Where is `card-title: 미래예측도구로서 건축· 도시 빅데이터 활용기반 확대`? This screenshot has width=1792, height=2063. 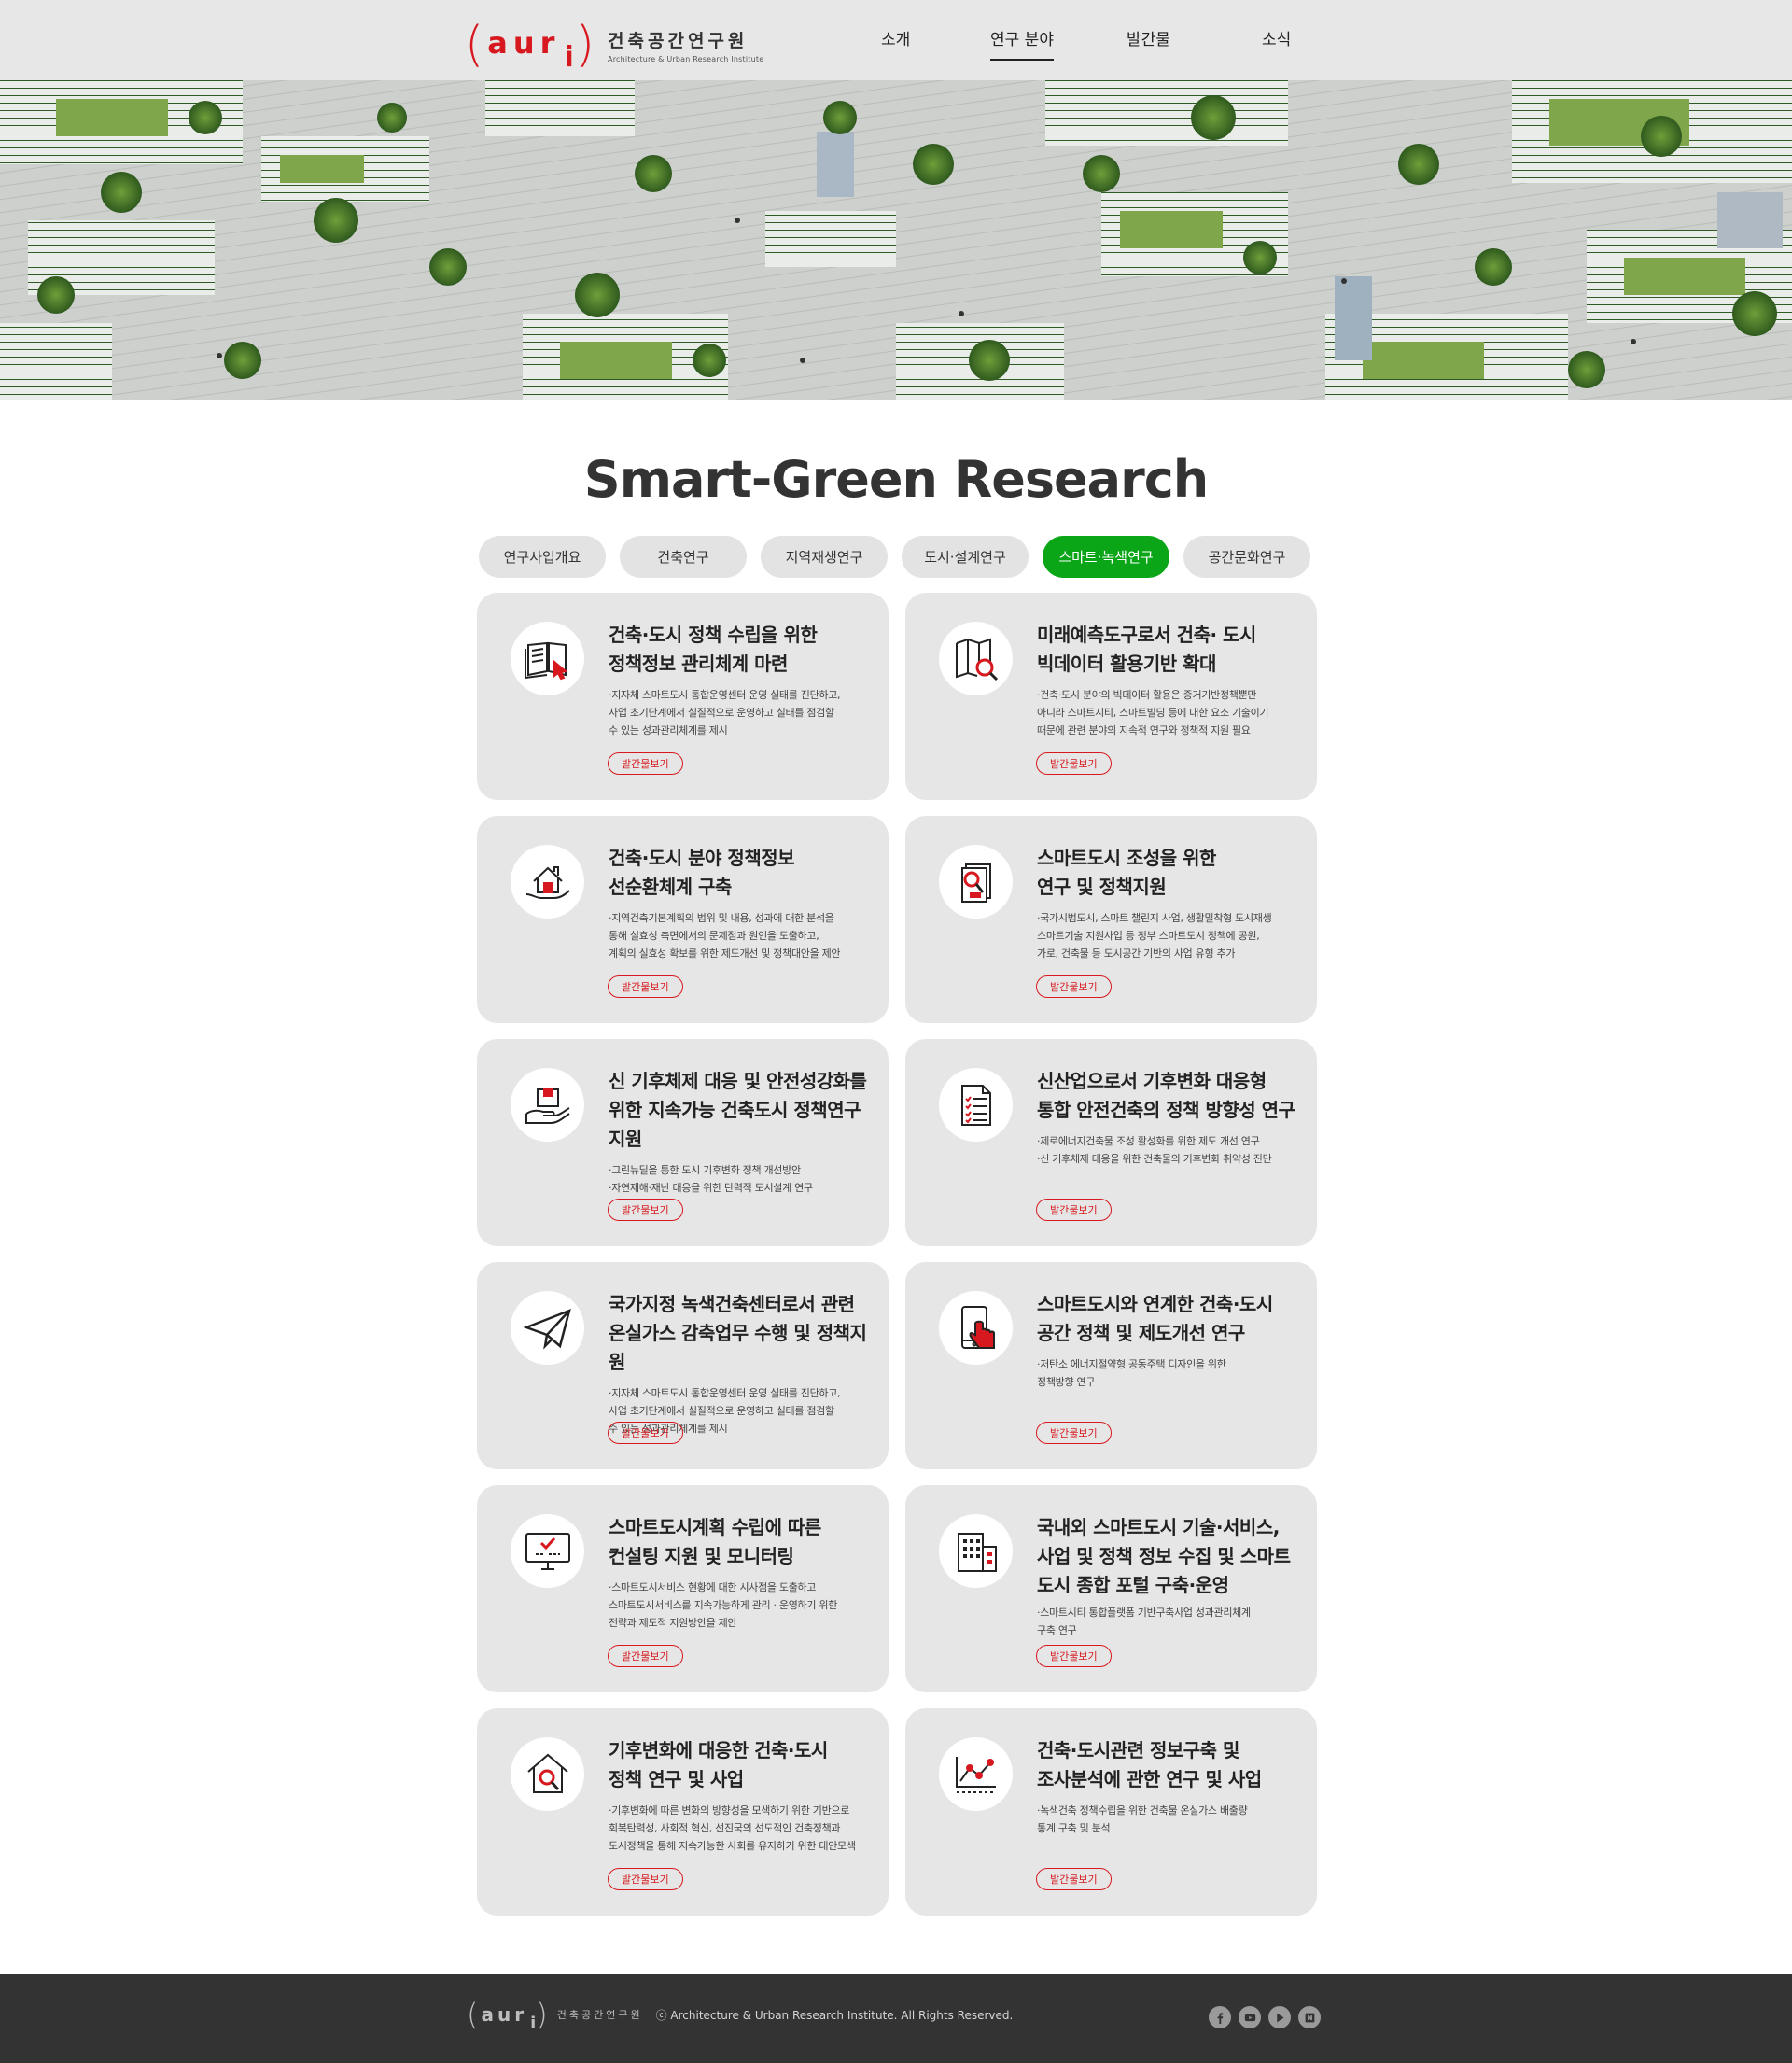
card-title: 미래예측도구로서 건축· 도시 빅데이터 활용기반 확대 is located at coordinates (1146, 650).